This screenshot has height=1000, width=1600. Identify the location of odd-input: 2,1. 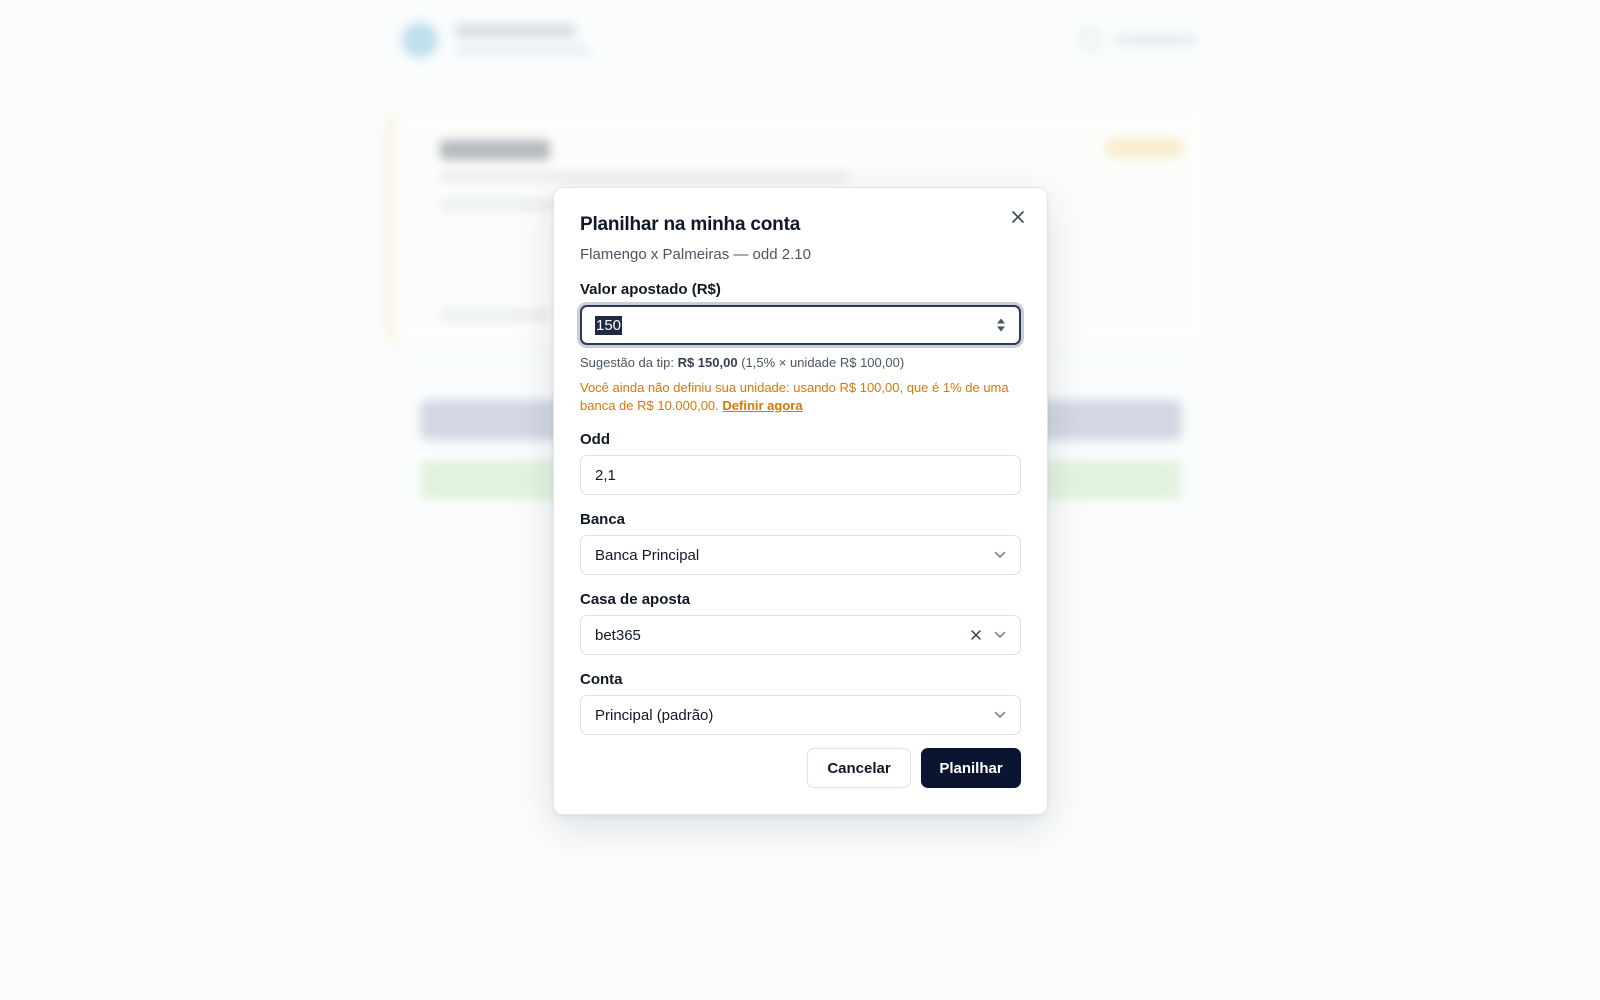
(800, 475).